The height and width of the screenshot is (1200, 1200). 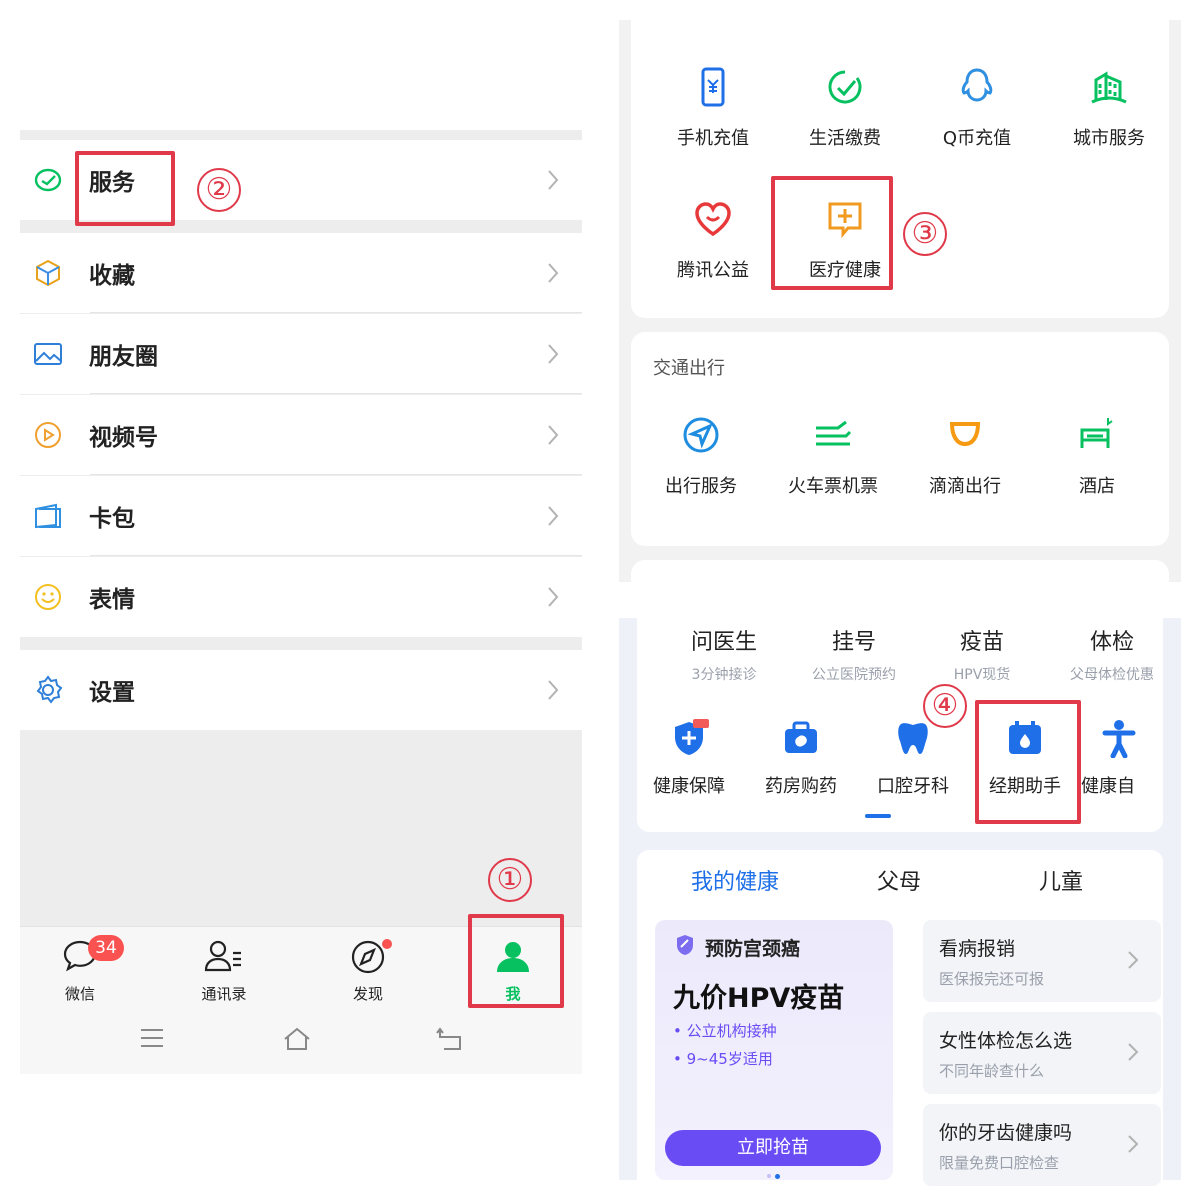 What do you see at coordinates (301, 690) in the screenshot?
I see `menu-item-settings: 设置` at bounding box center [301, 690].